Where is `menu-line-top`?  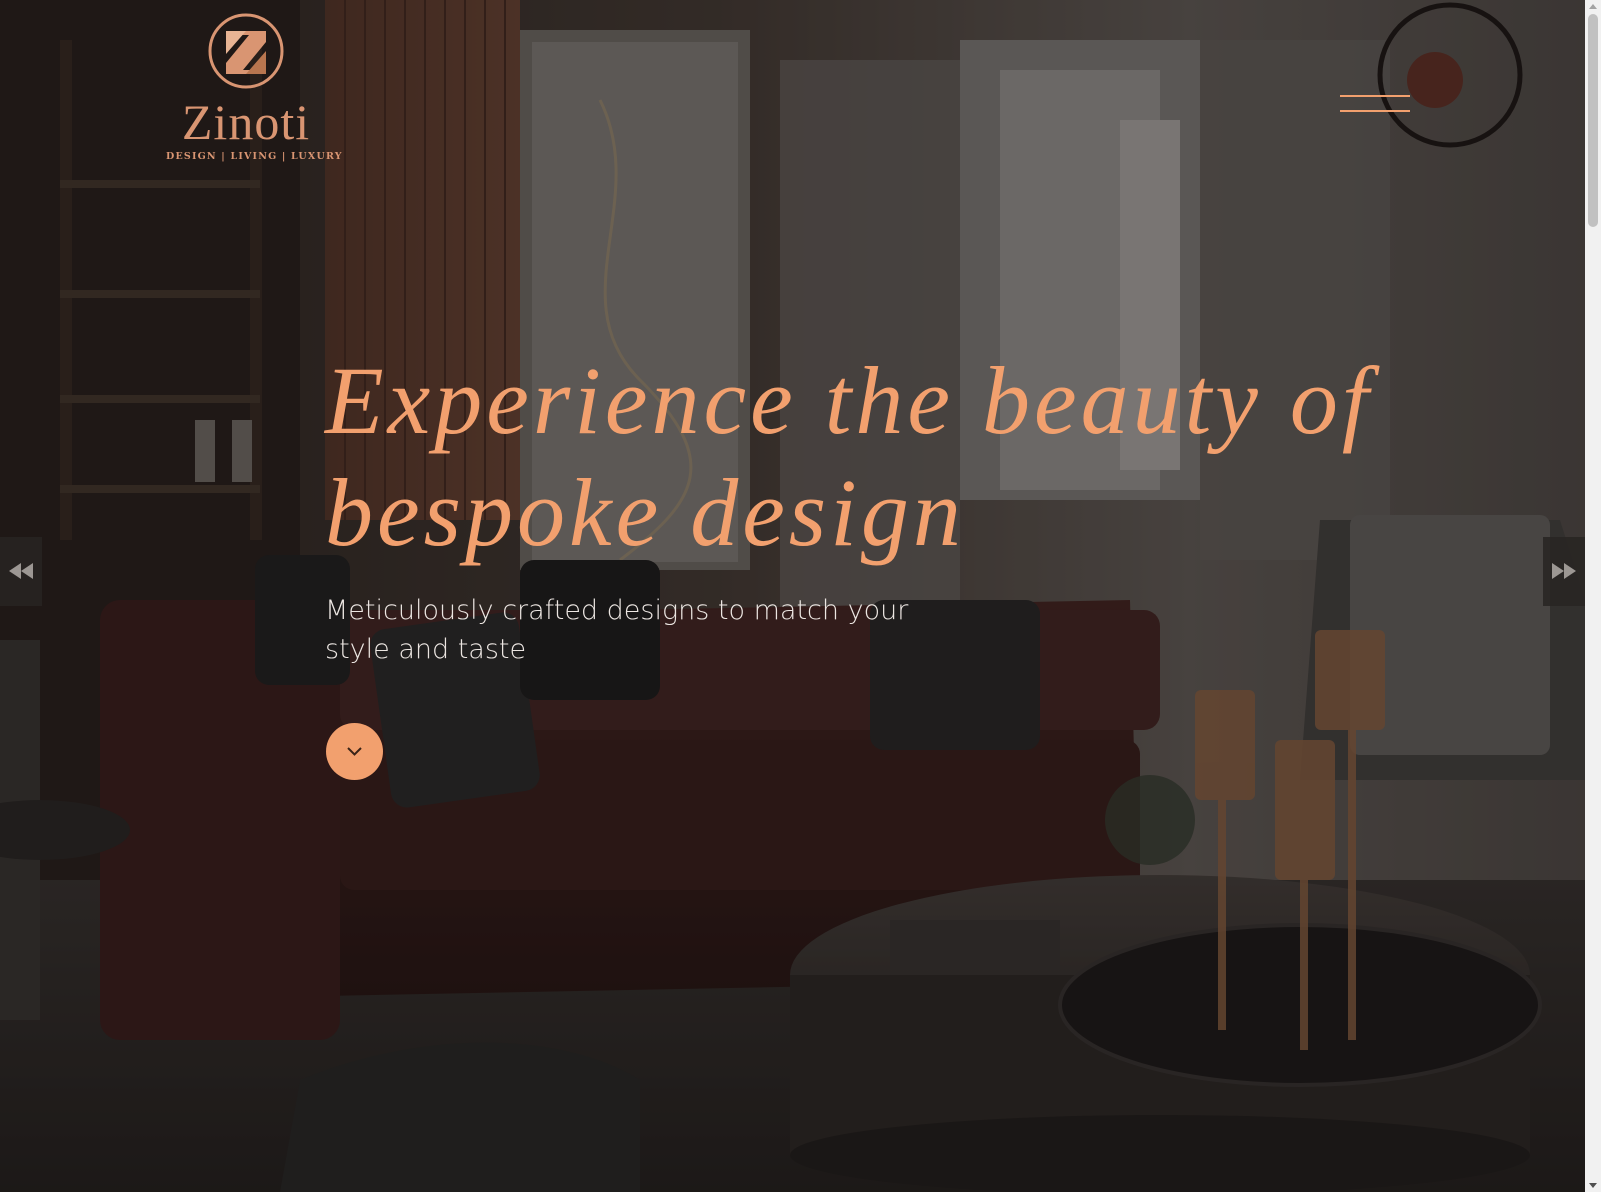
menu-line-top is located at coordinates (1375, 96).